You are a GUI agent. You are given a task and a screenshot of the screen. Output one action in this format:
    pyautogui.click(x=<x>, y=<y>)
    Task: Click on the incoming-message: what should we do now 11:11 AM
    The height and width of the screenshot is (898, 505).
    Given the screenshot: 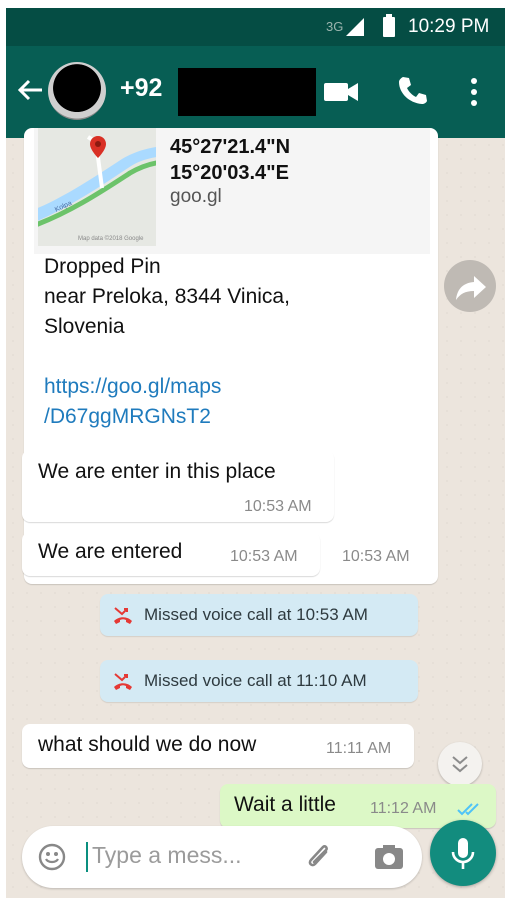 What is the action you would take?
    pyautogui.click(x=218, y=746)
    